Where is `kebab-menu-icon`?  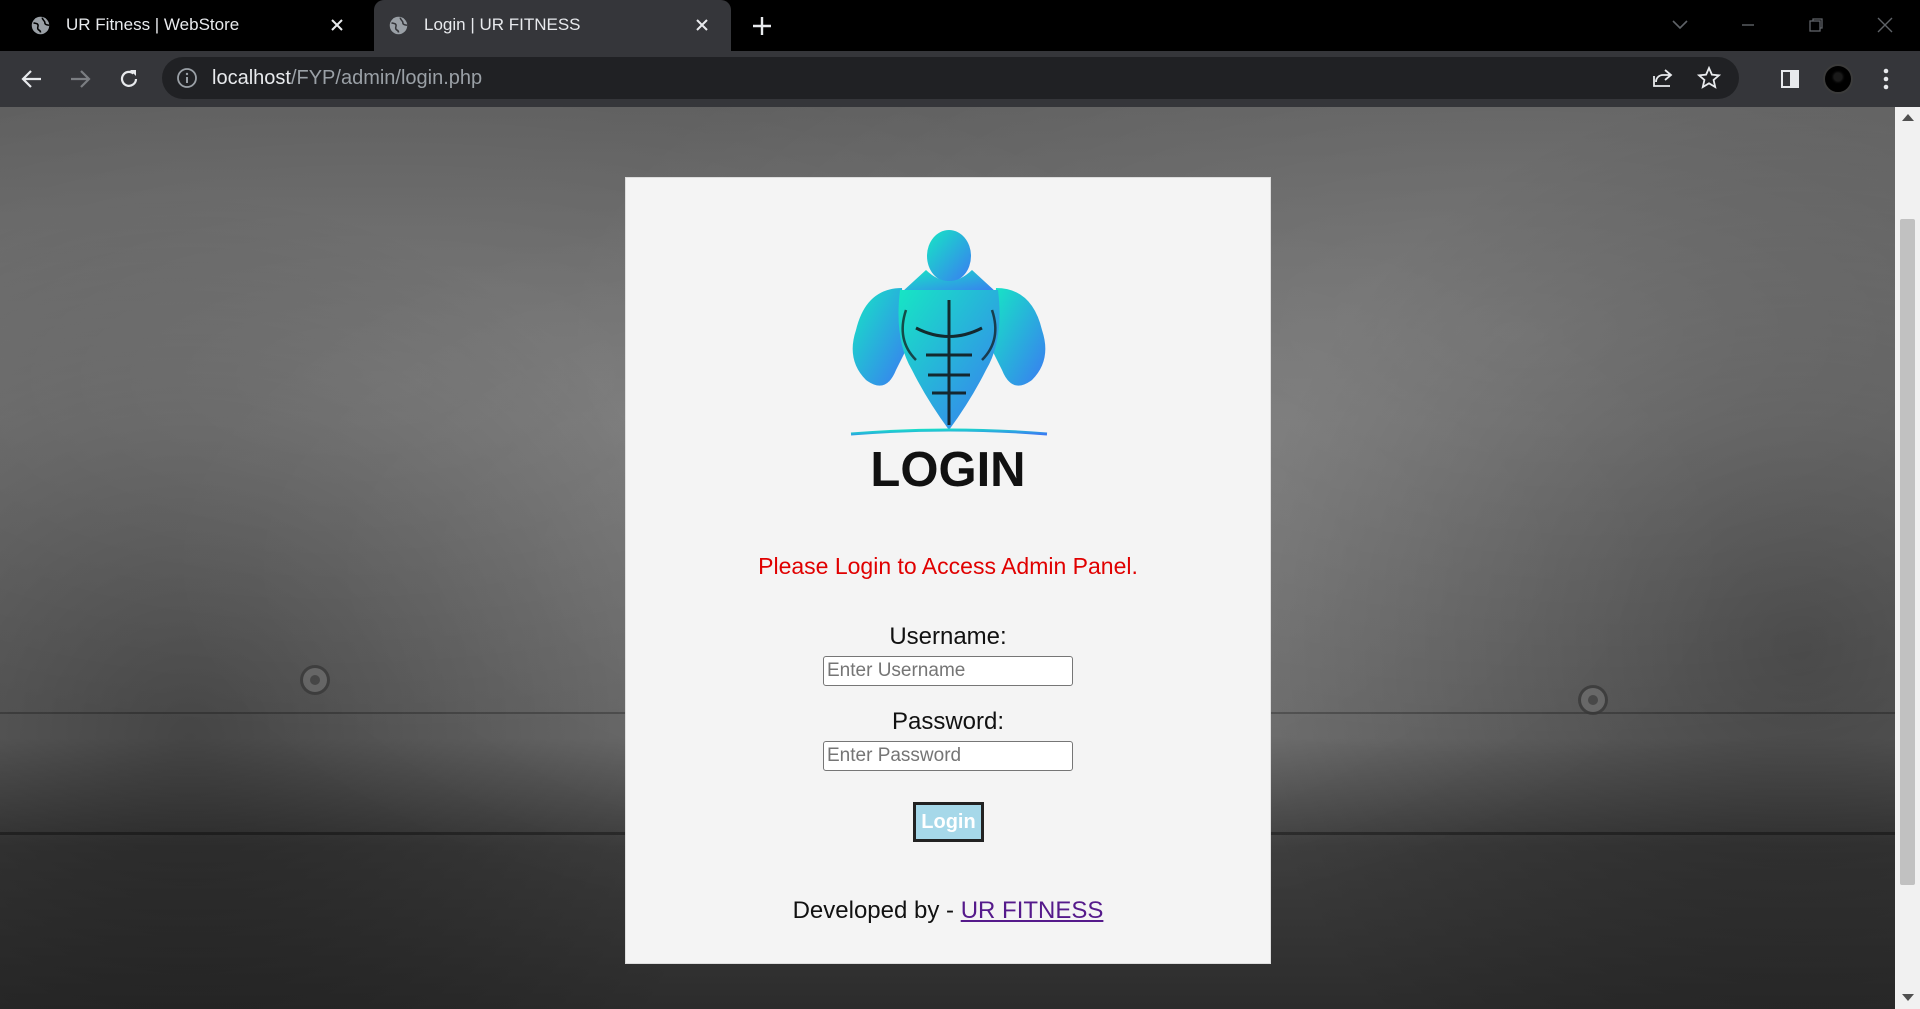
kebab-menu-icon is located at coordinates (1886, 79).